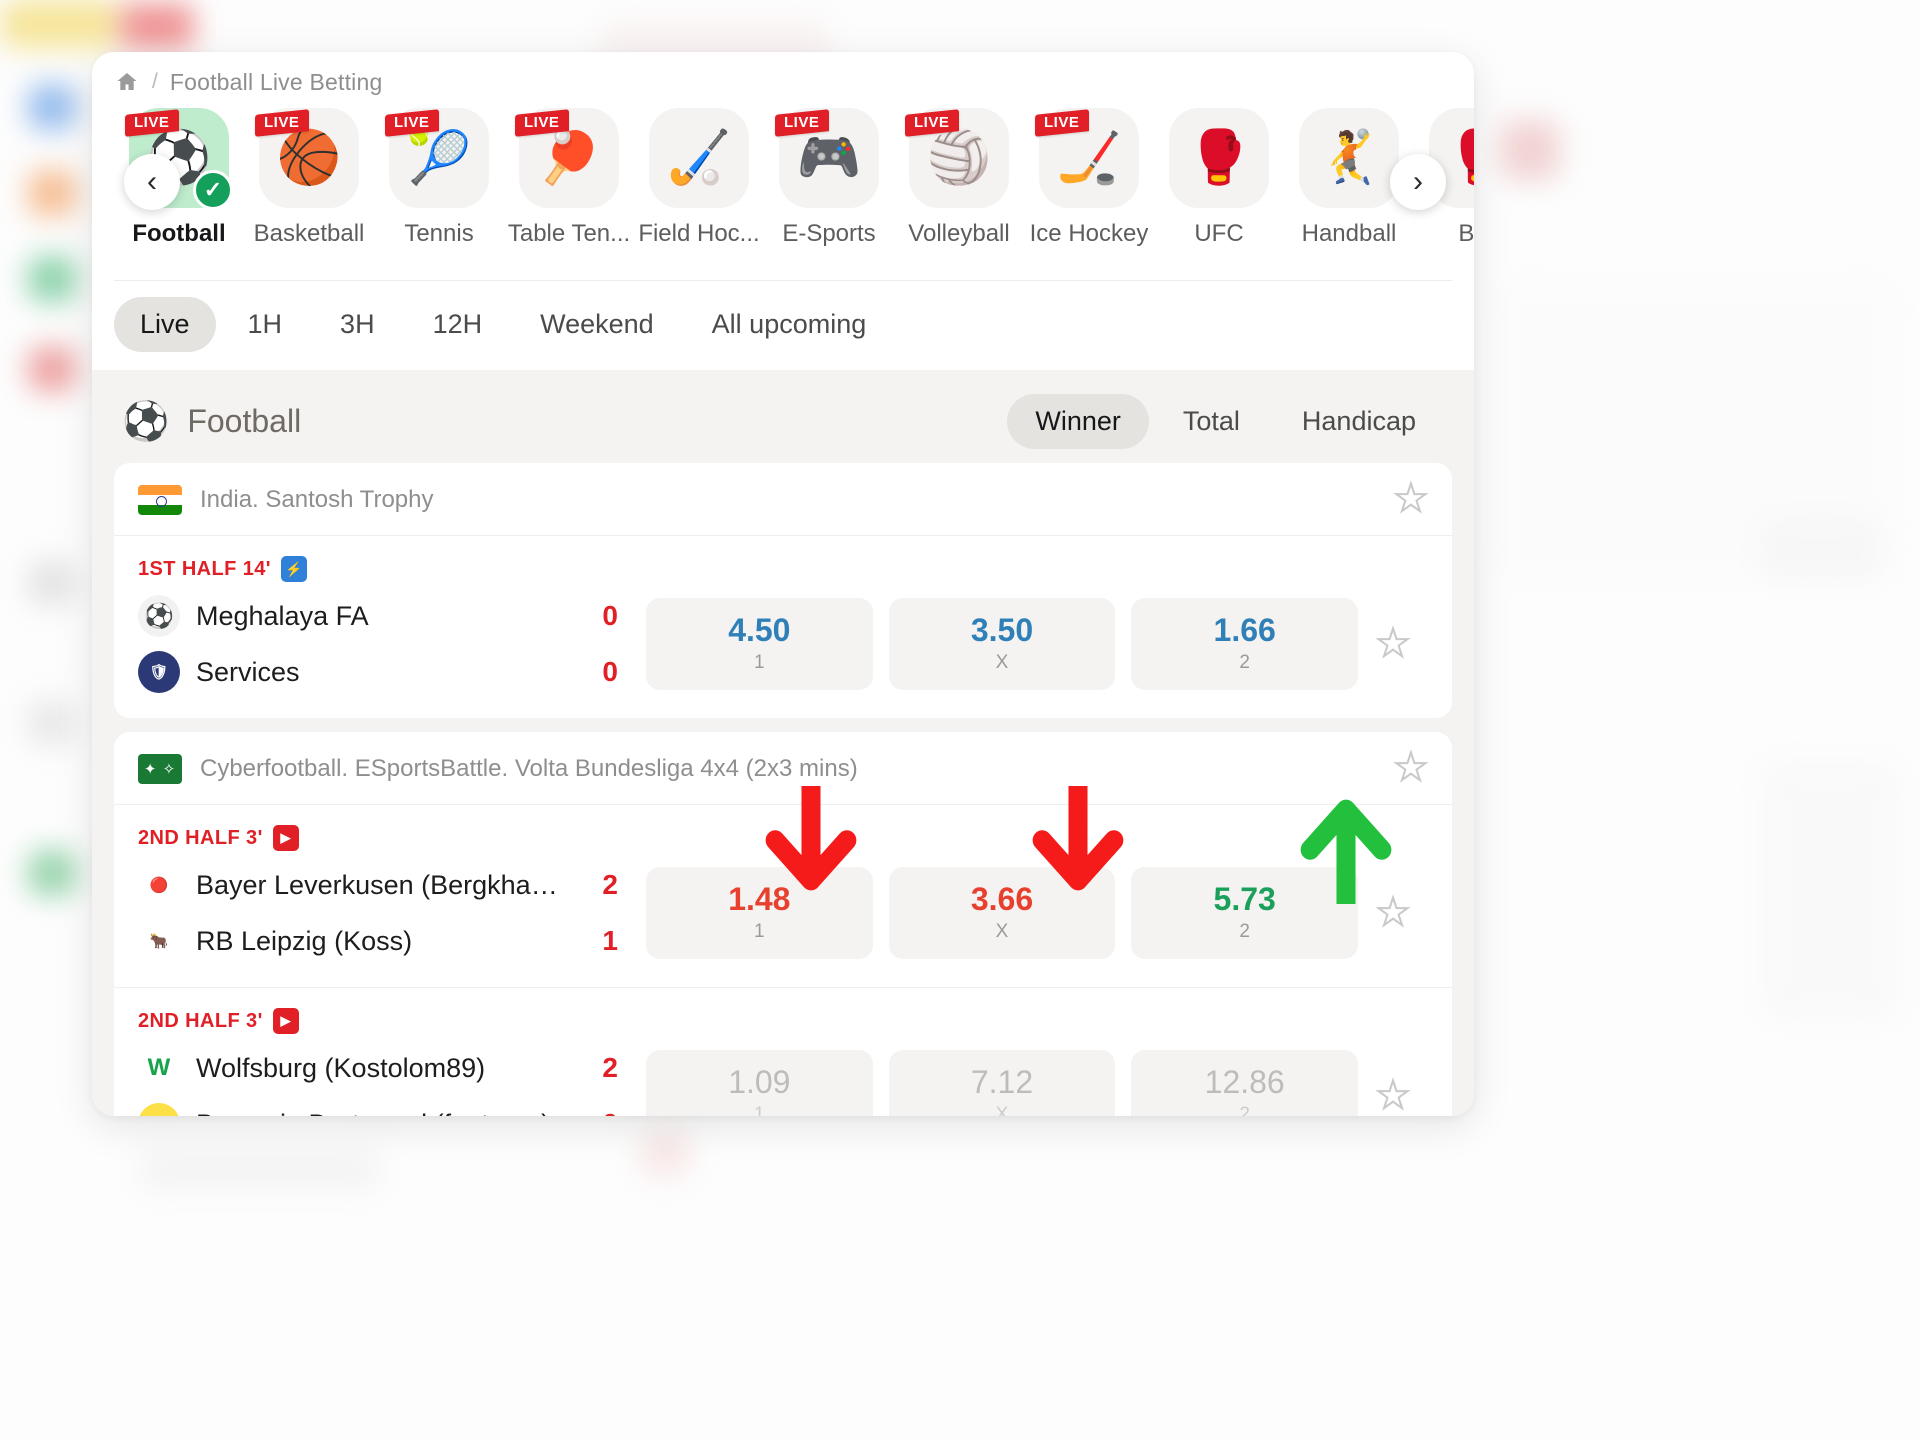 This screenshot has height=1440, width=1920. Describe the element at coordinates (1002, 1083) in the screenshot. I see `odds-button-x: 7.12 X` at that location.